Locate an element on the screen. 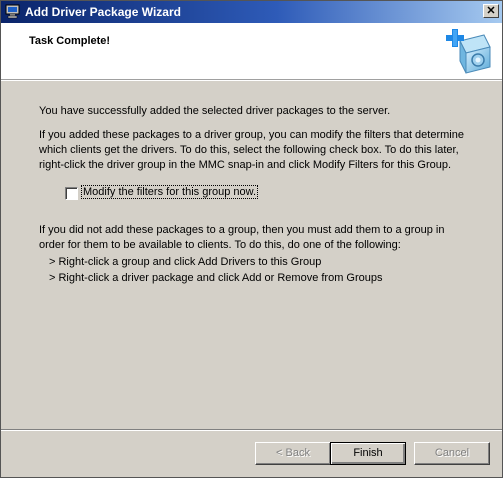 Image resolution: width=503 pixels, height=478 pixels. close-button: ✕ is located at coordinates (491, 11).